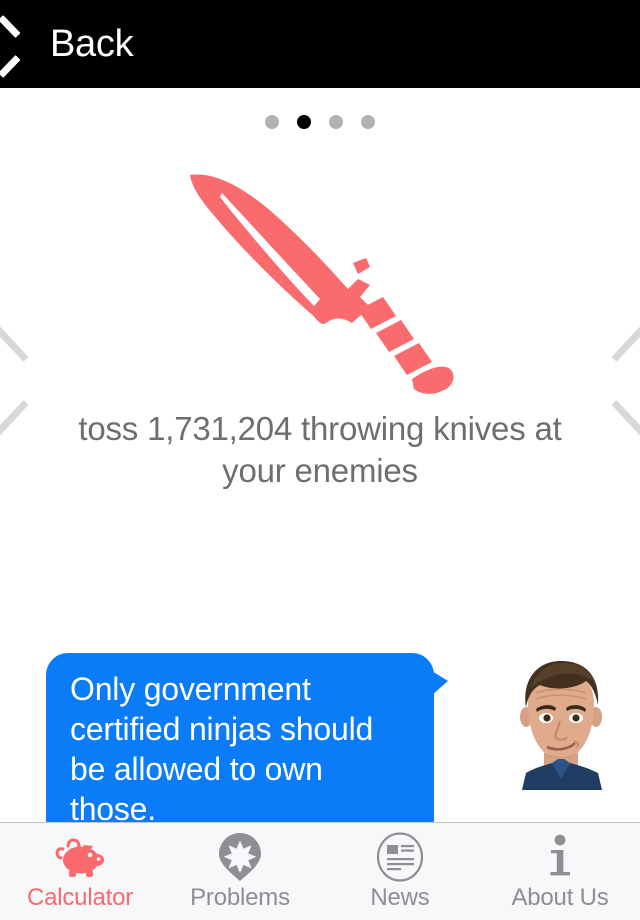  I want to click on tab-news: News, so click(400, 871).